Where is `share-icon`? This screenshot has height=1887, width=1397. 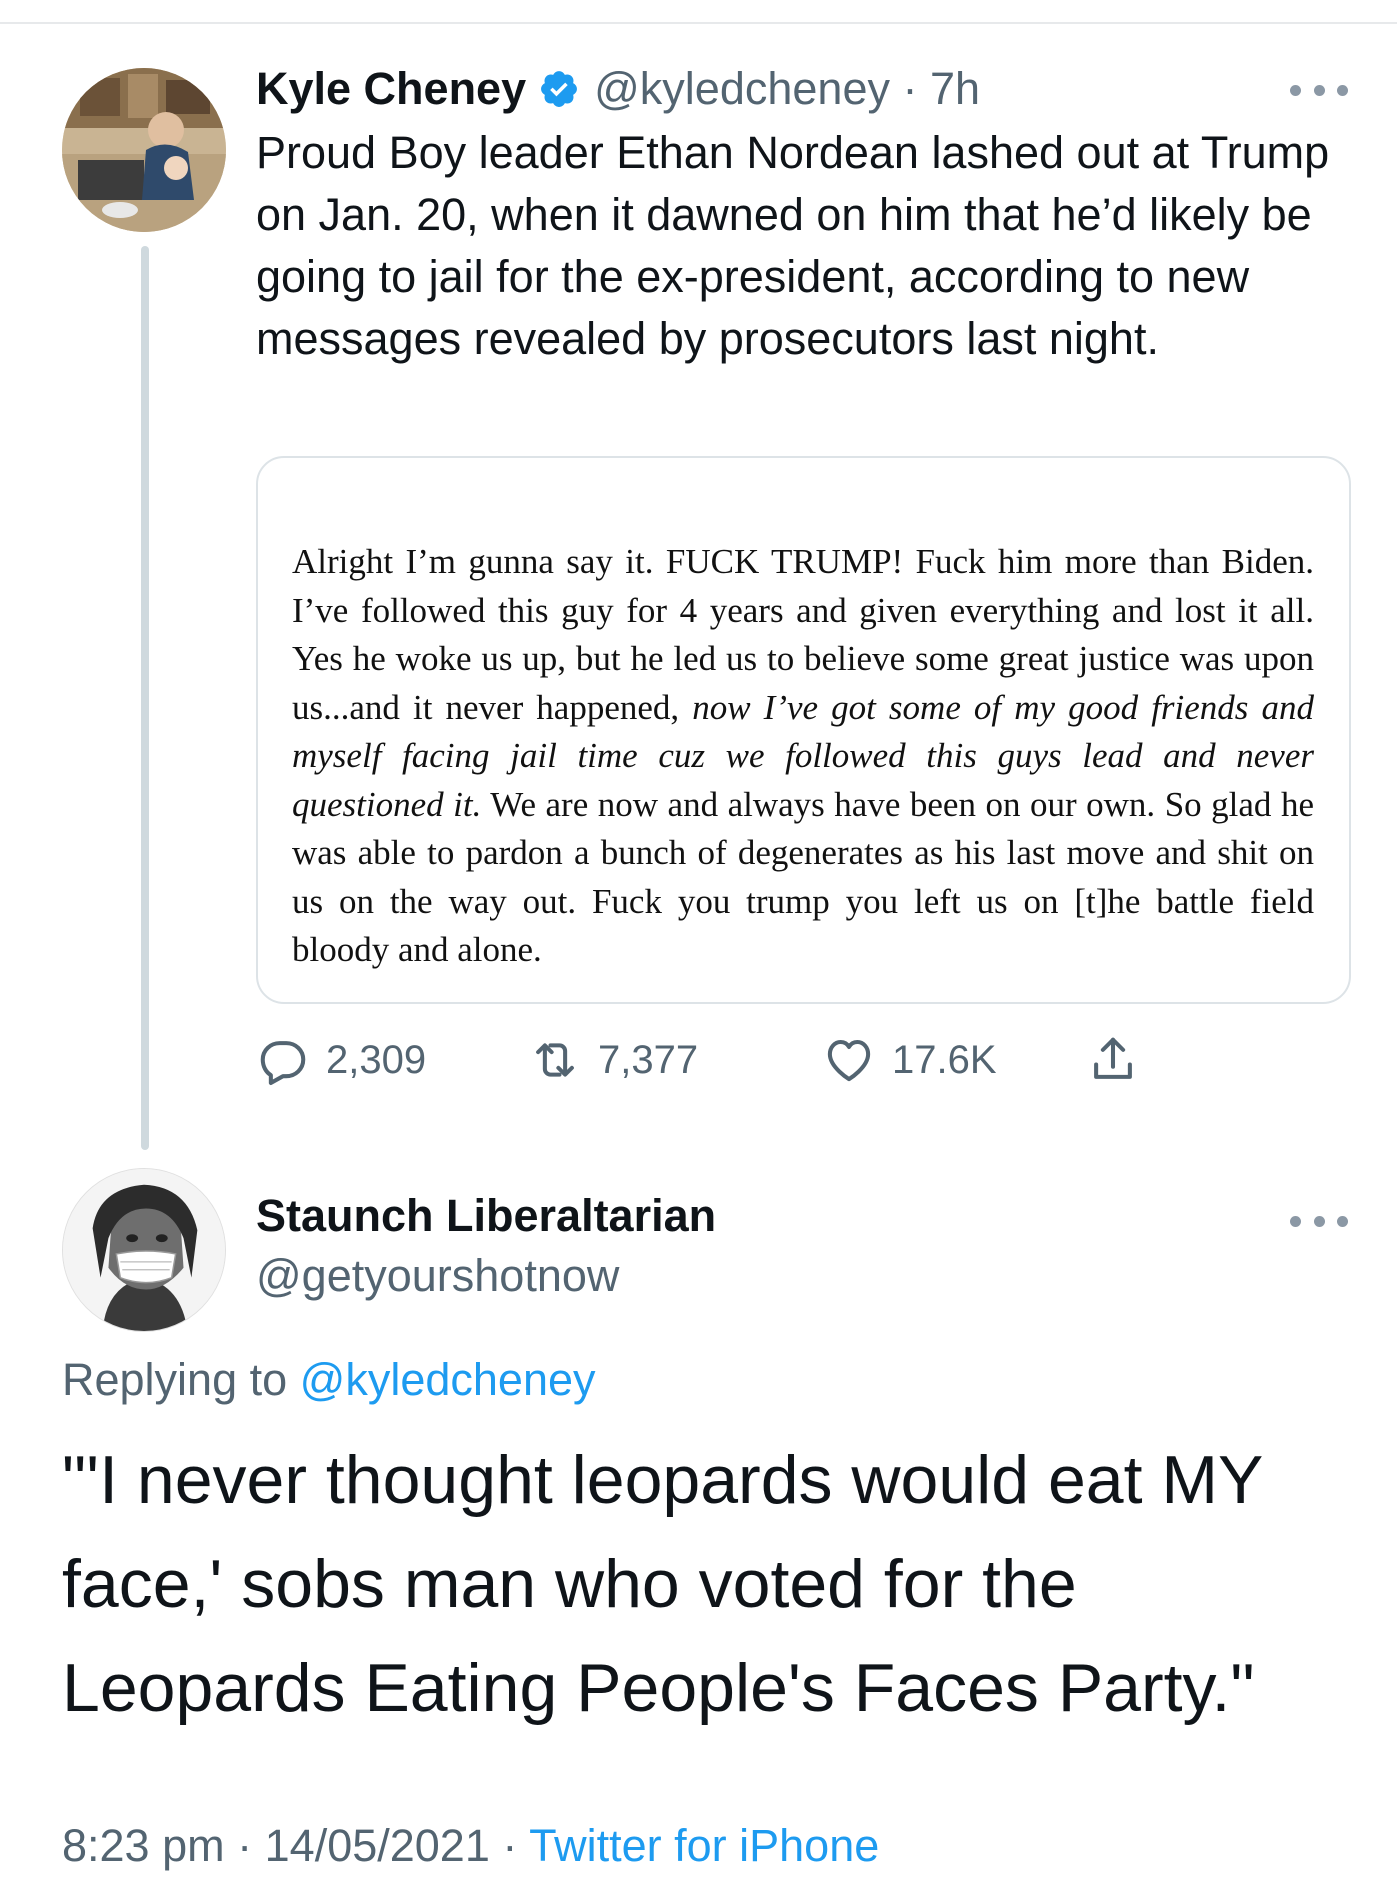
share-icon is located at coordinates (1113, 1060).